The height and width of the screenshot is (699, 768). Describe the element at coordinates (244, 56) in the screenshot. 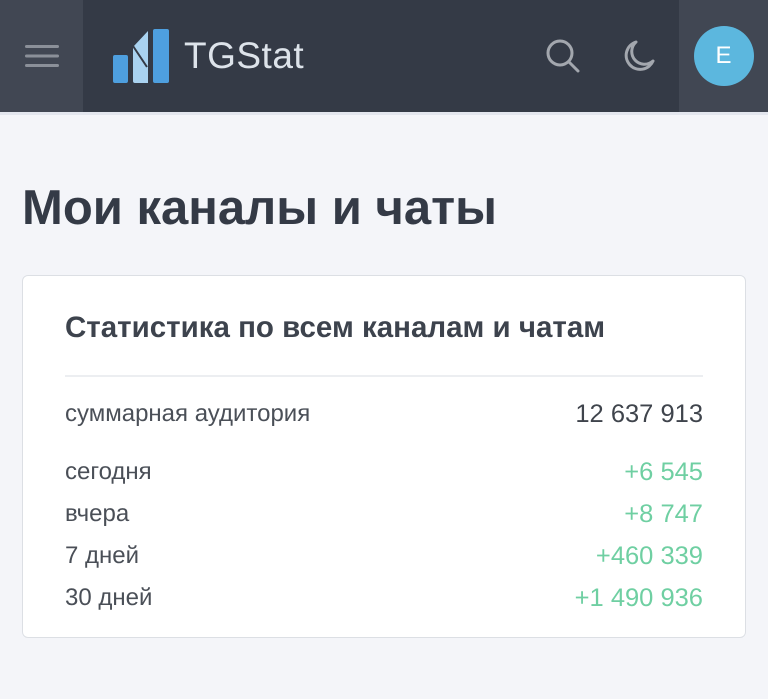

I see `logo-text: TGStat` at that location.